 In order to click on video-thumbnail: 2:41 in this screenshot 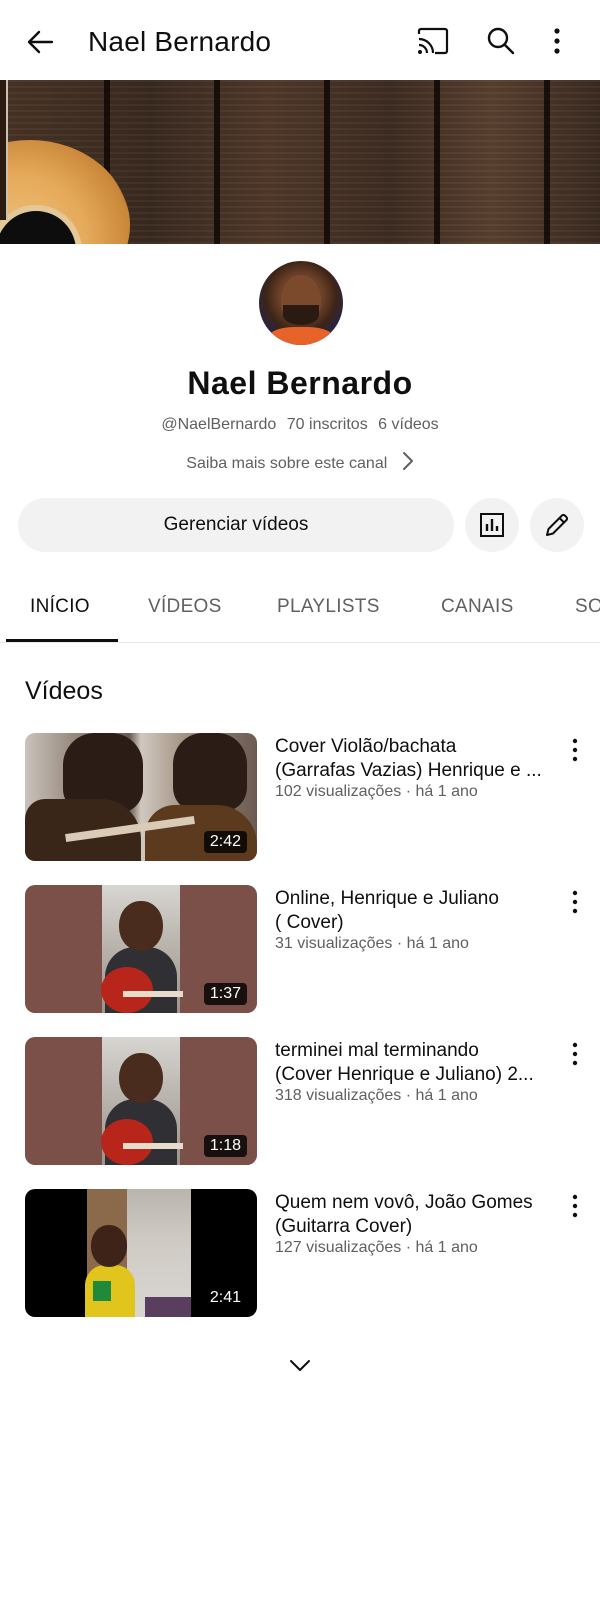, I will do `click(141, 1253)`.